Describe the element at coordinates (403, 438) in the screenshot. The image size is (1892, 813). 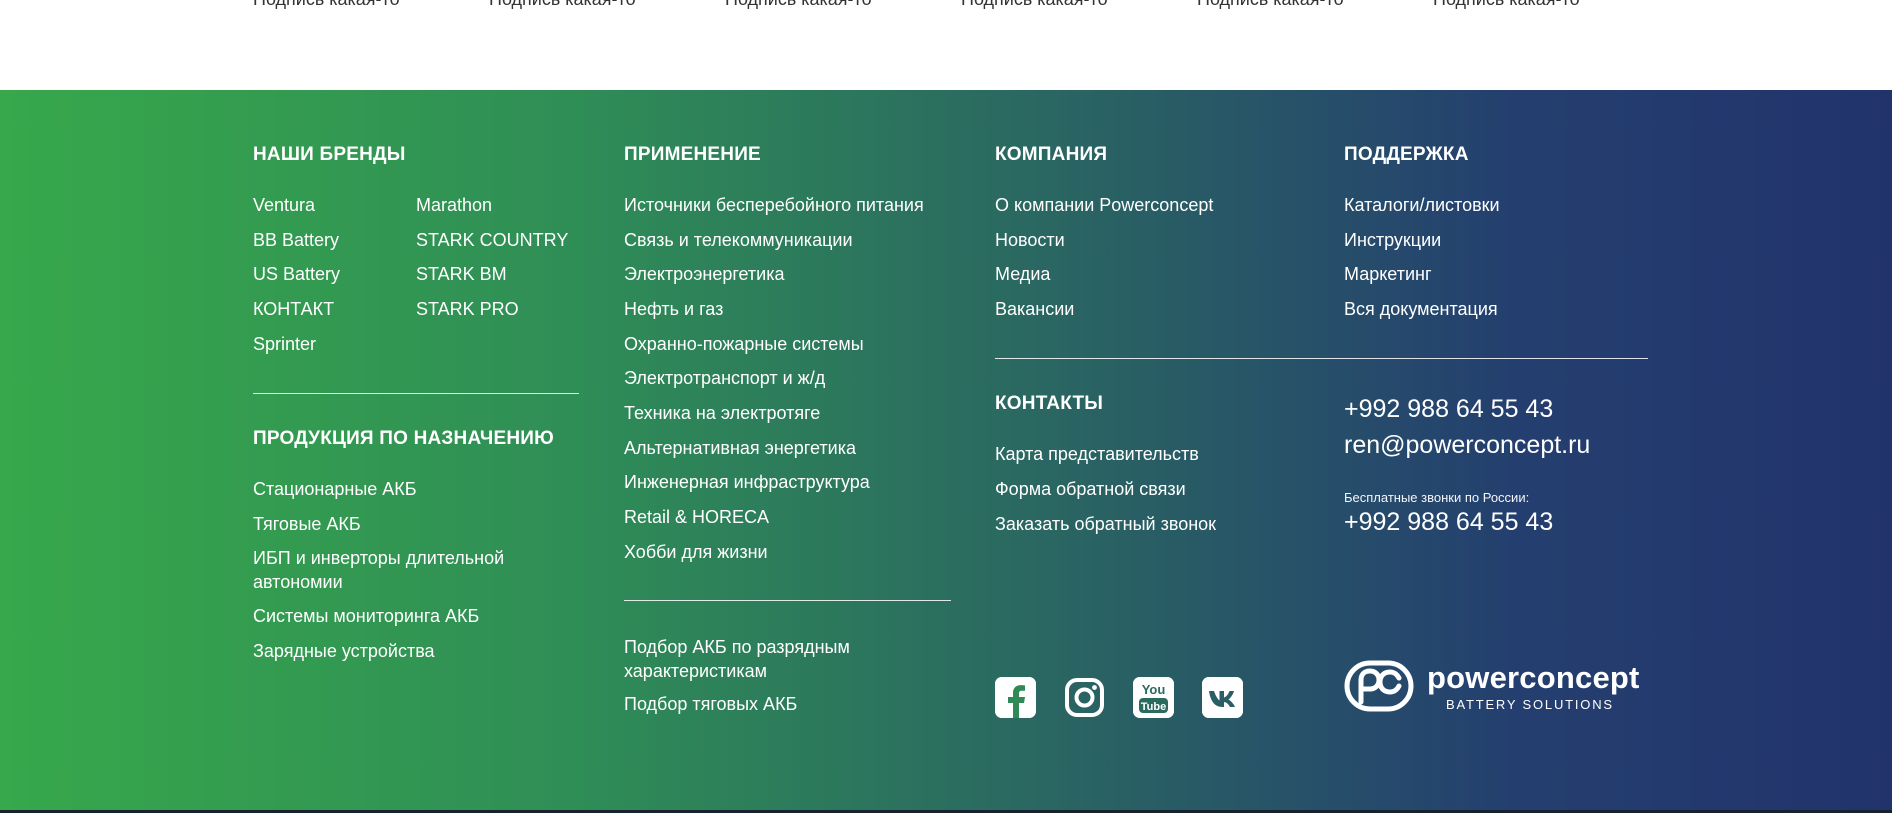
I see `products-heading: ПРОДУКЦИЯ ПО НАЗНАЧЕНИЮ` at that location.